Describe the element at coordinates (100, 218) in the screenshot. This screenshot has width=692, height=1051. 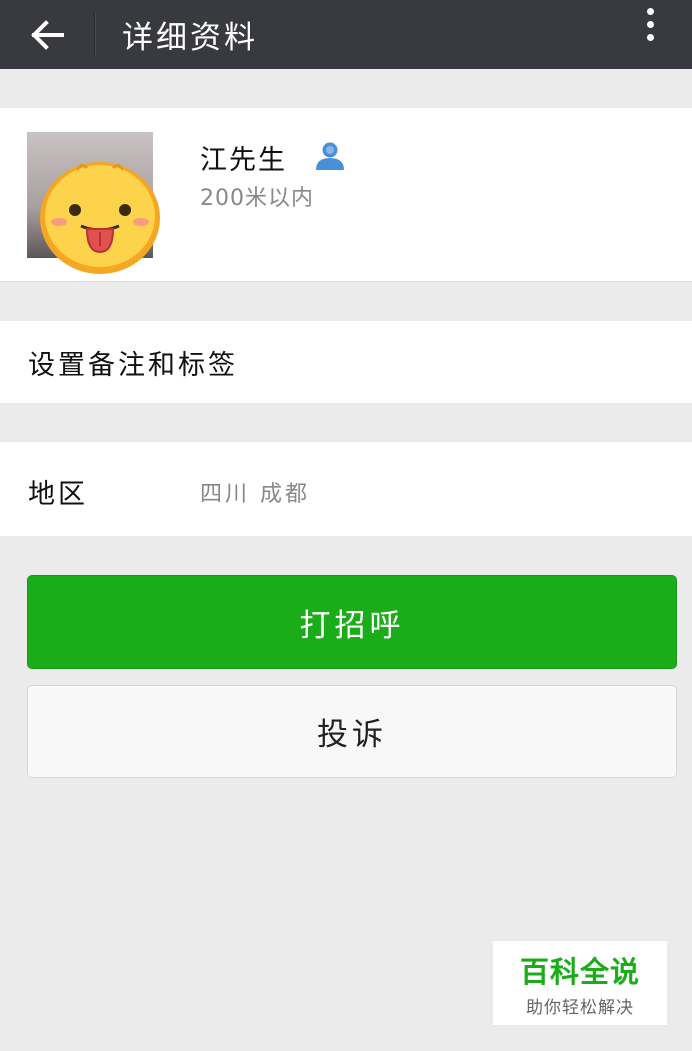
I see `tongue-out-emoji-icon` at that location.